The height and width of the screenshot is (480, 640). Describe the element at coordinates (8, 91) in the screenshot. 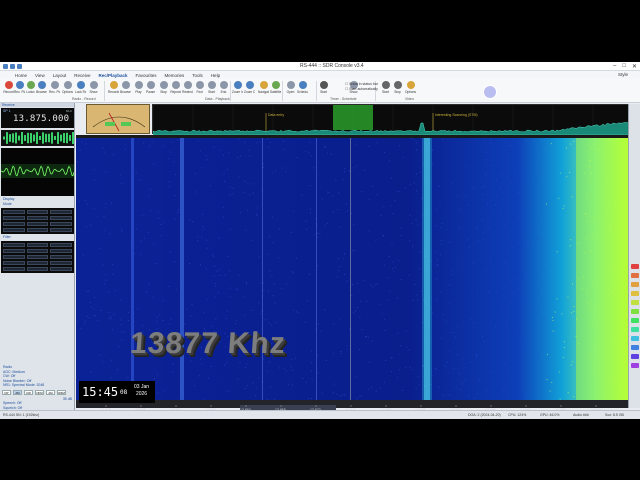

I see `ribbon-button: Record` at that location.